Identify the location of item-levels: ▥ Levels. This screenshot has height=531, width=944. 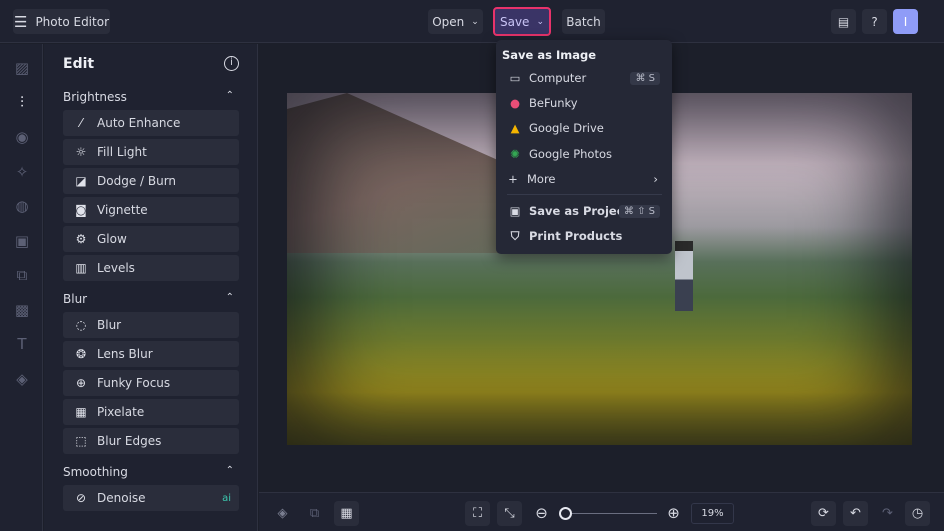
(151, 268).